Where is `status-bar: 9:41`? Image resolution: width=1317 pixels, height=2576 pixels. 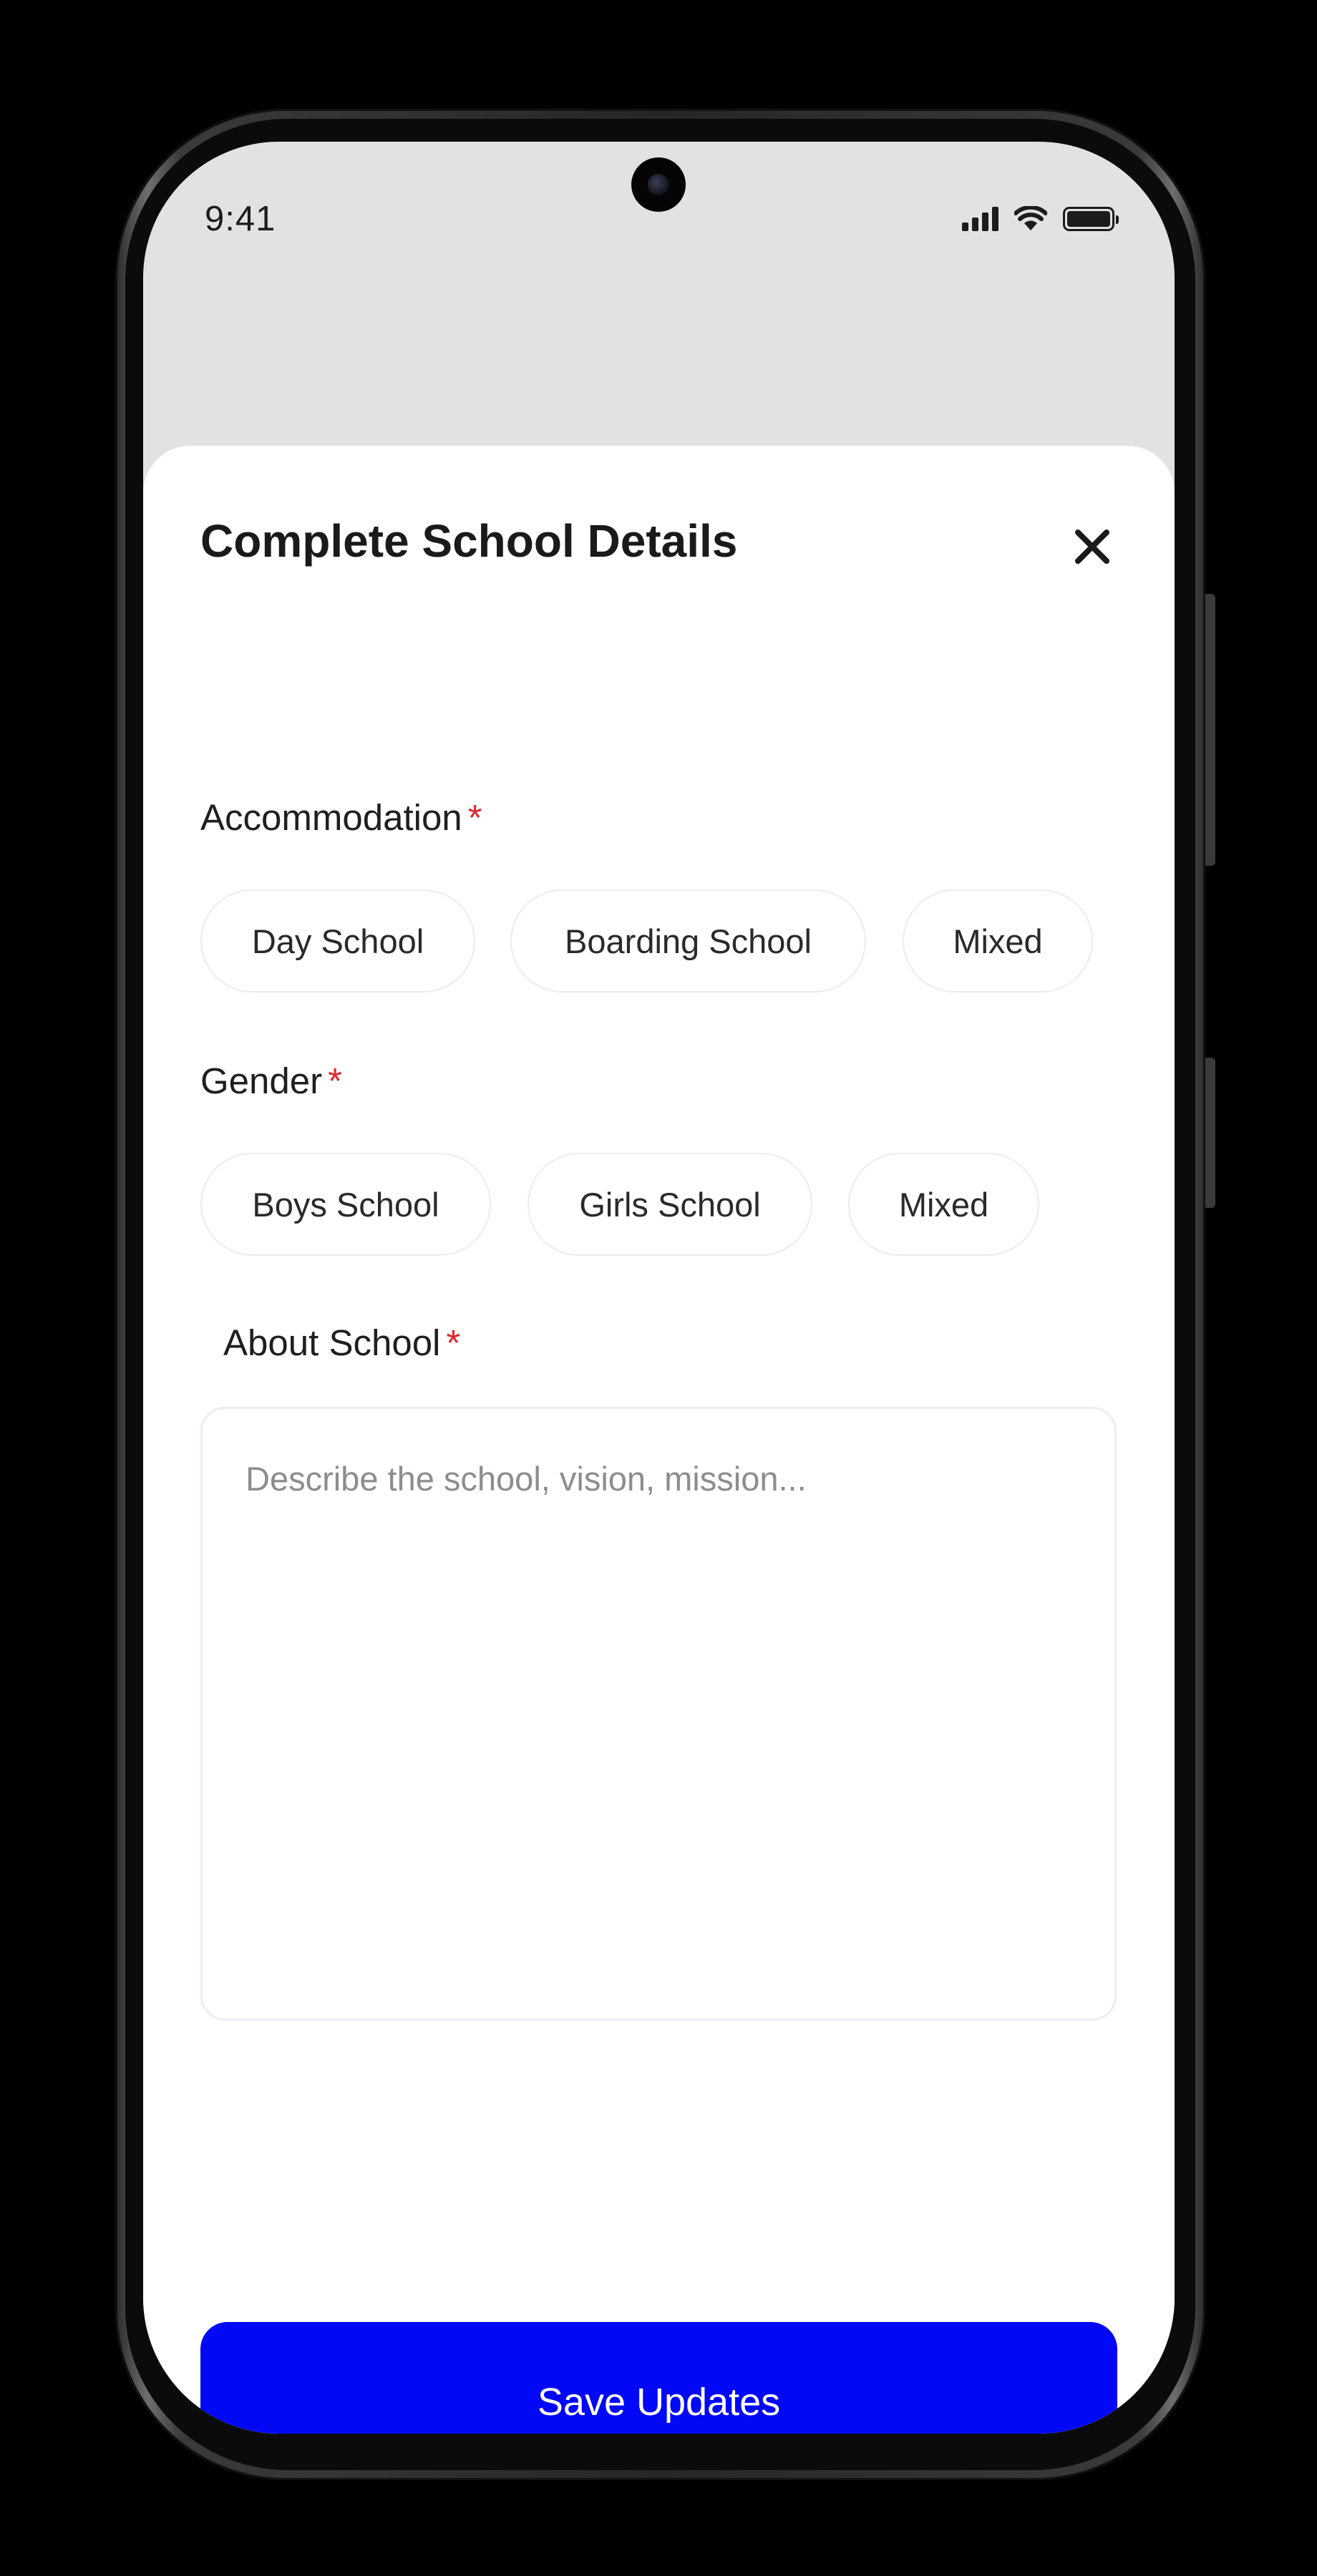
status-bar: 9:41 is located at coordinates (659, 220).